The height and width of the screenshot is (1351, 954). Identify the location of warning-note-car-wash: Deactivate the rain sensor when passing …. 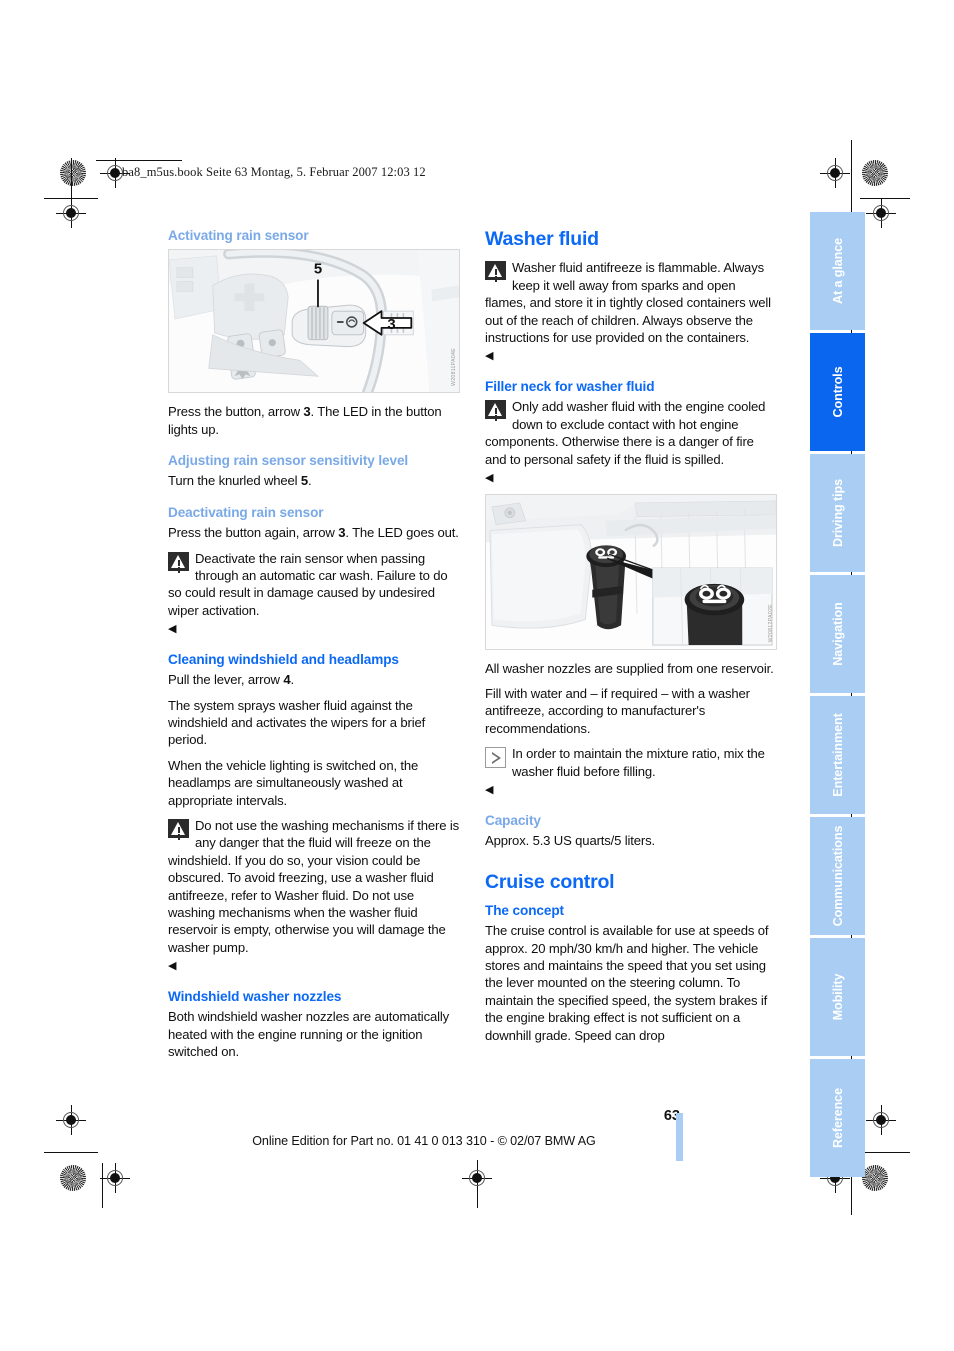
(314, 593).